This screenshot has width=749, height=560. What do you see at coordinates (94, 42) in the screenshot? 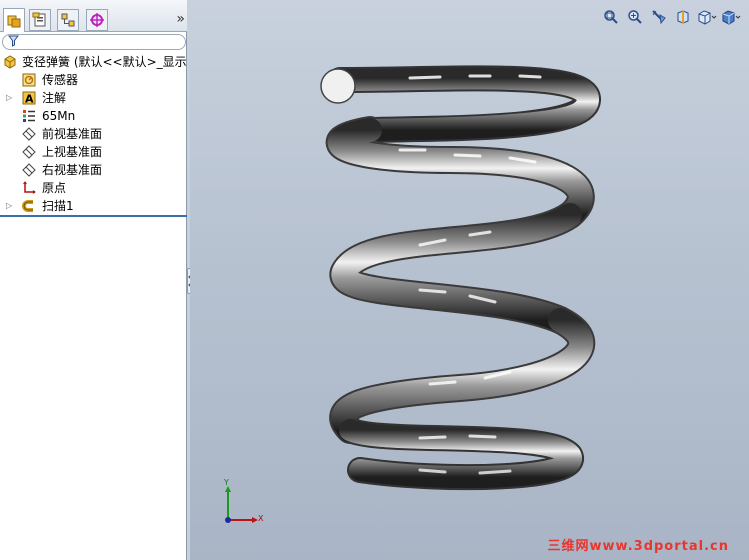
I see `tree-filter-field` at bounding box center [94, 42].